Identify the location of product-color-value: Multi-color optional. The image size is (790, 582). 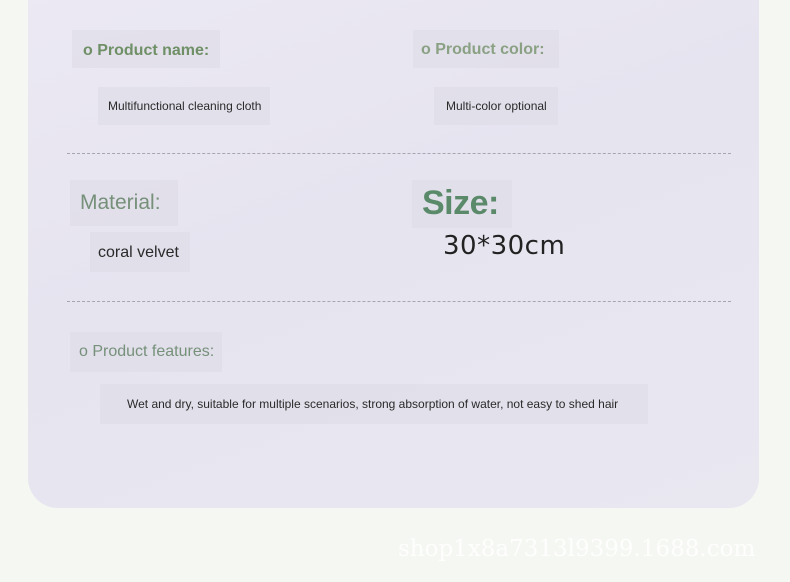
(496, 106).